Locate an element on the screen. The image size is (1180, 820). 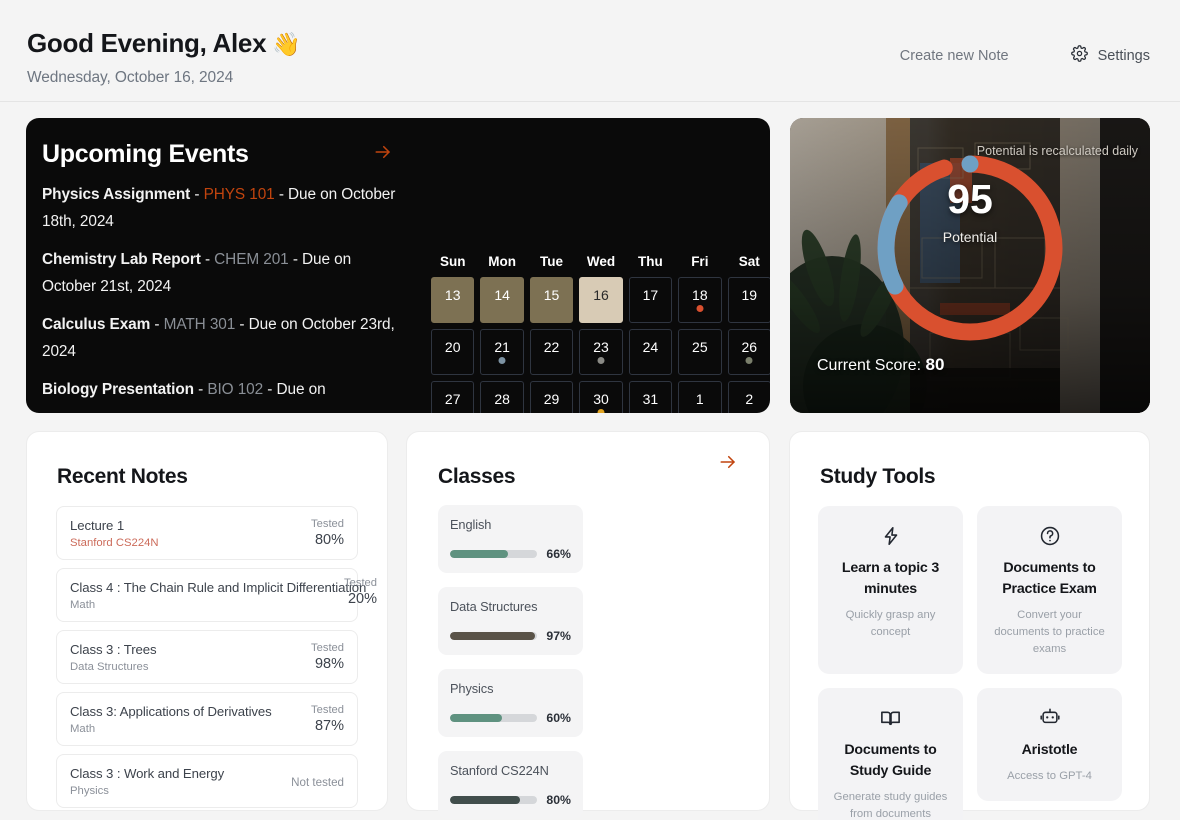
calendar-day-cell: 14 is located at coordinates (502, 300).